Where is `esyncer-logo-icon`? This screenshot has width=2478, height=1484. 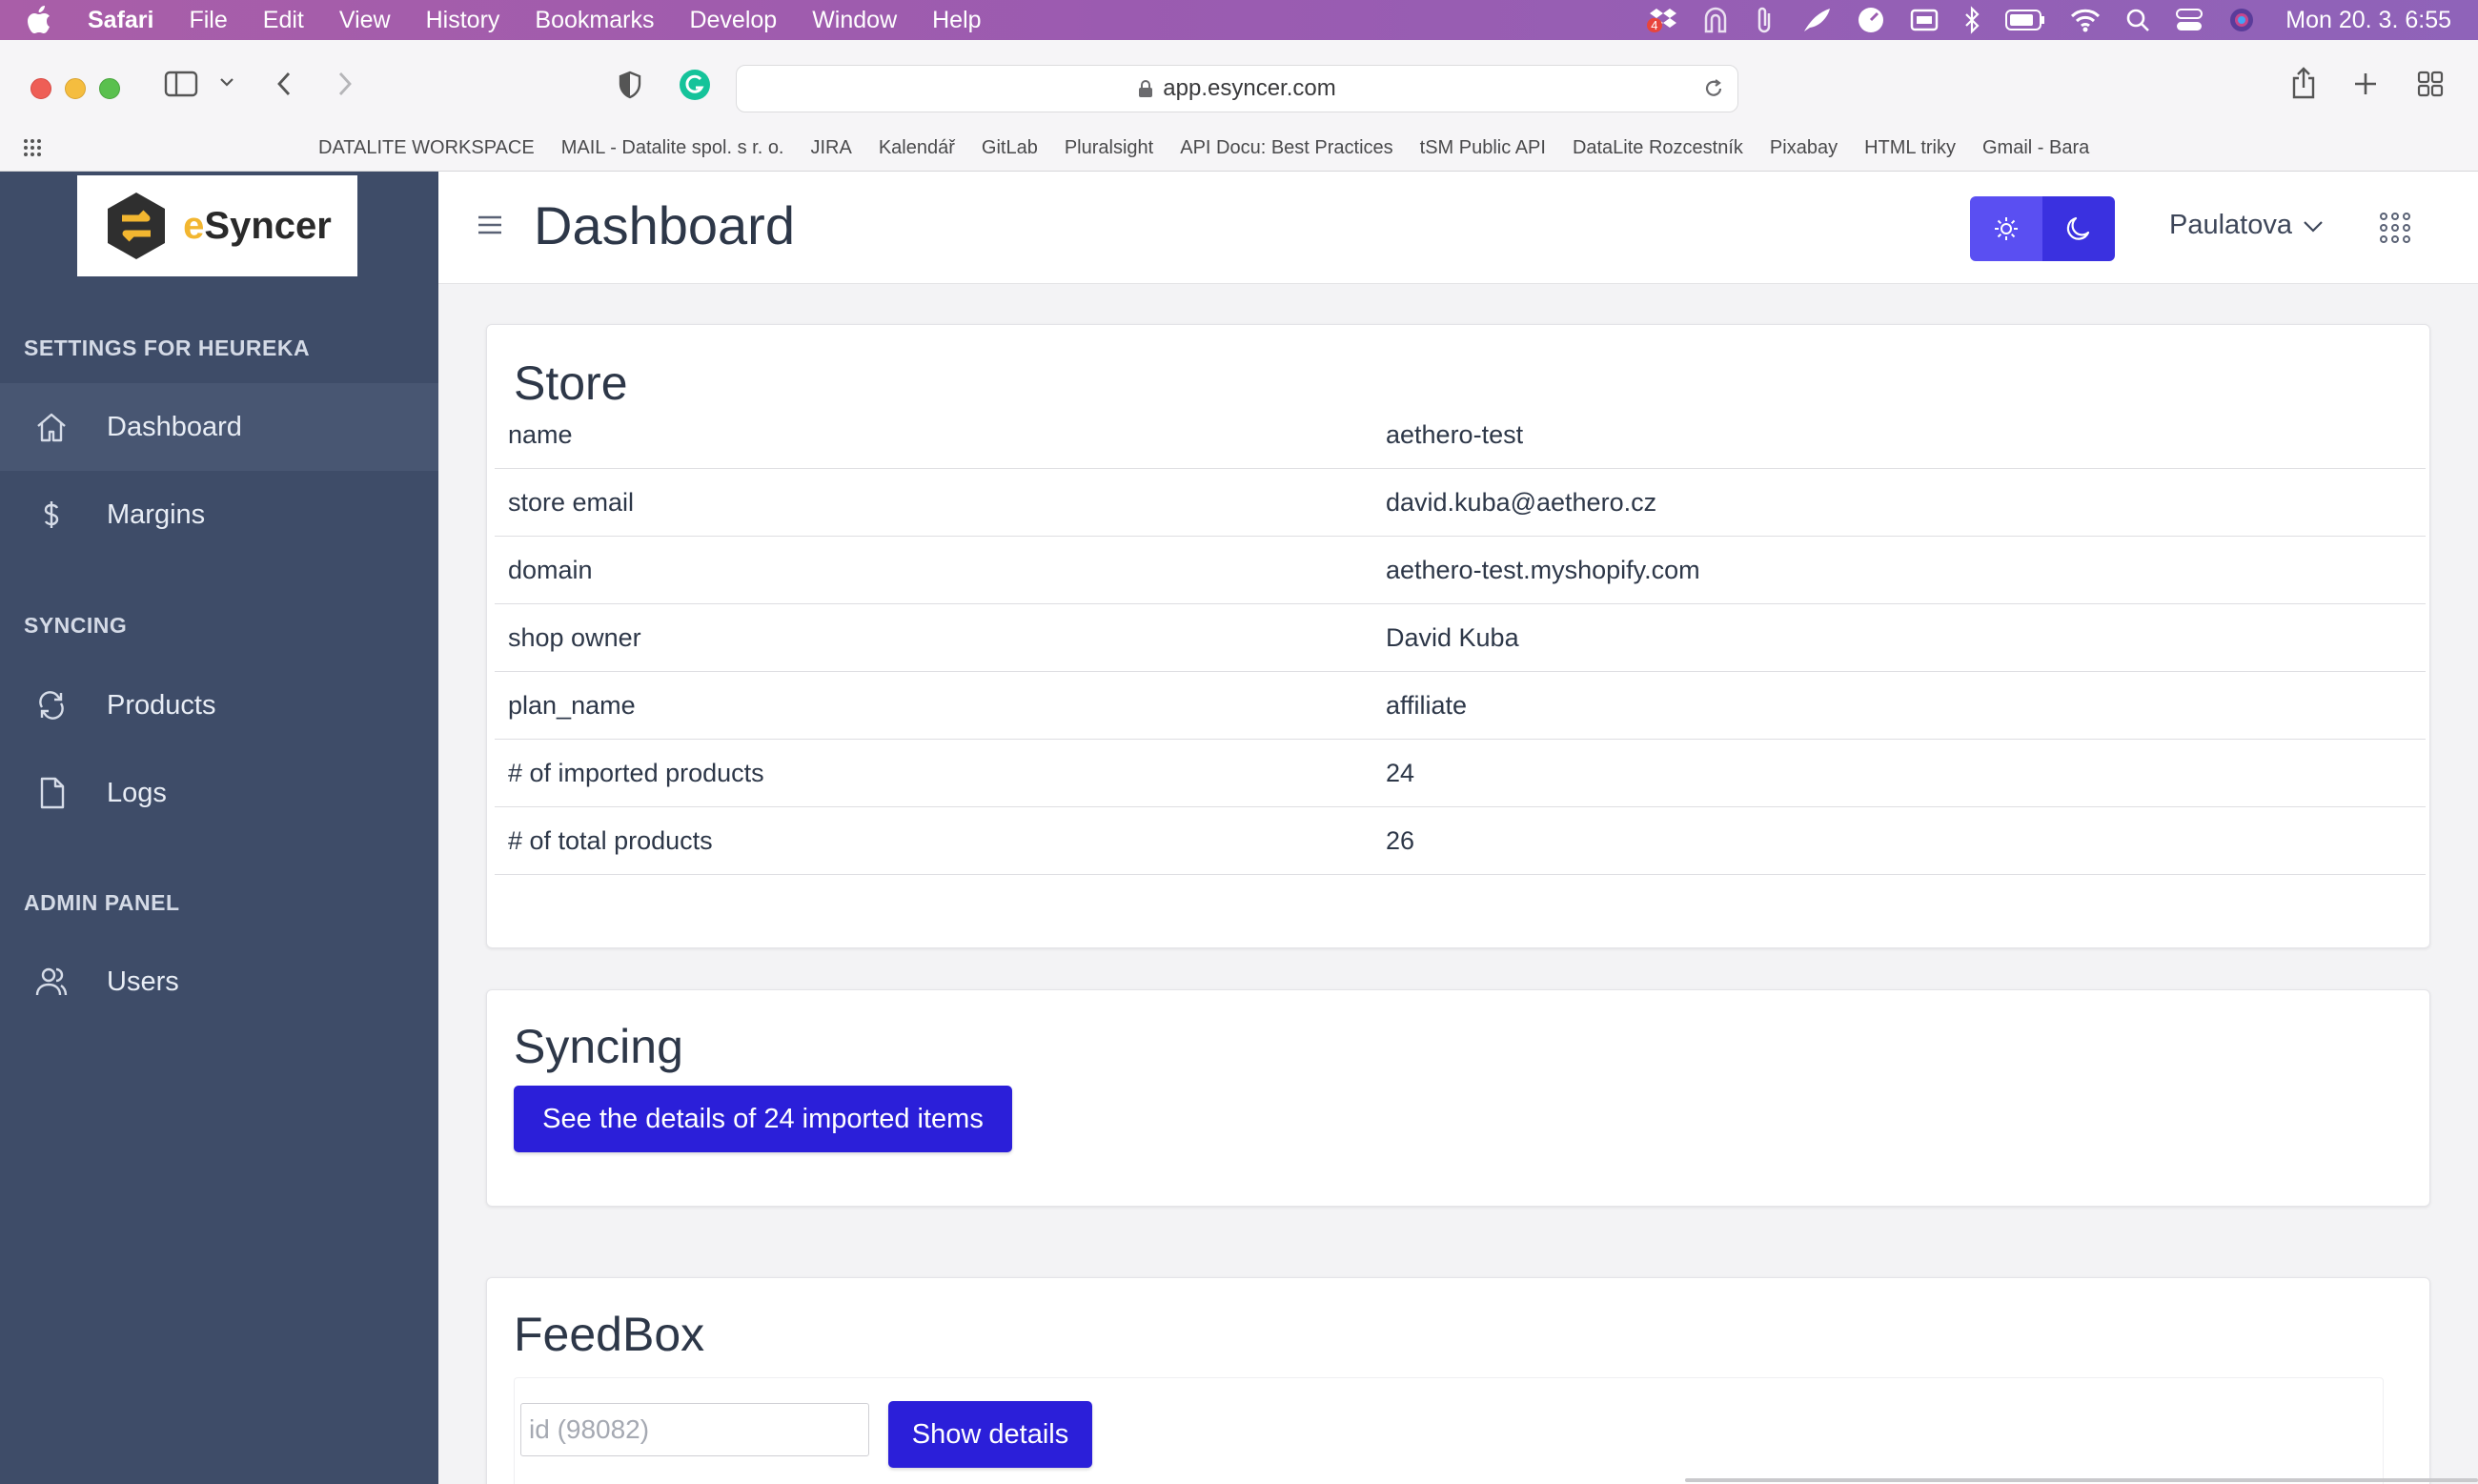 esyncer-logo-icon is located at coordinates (137, 226).